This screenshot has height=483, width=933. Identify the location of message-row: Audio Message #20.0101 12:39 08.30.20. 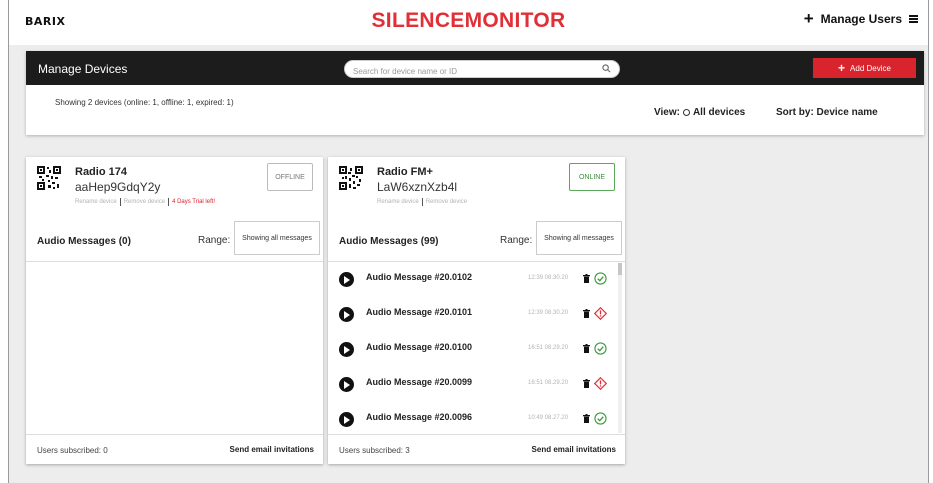
(476, 314).